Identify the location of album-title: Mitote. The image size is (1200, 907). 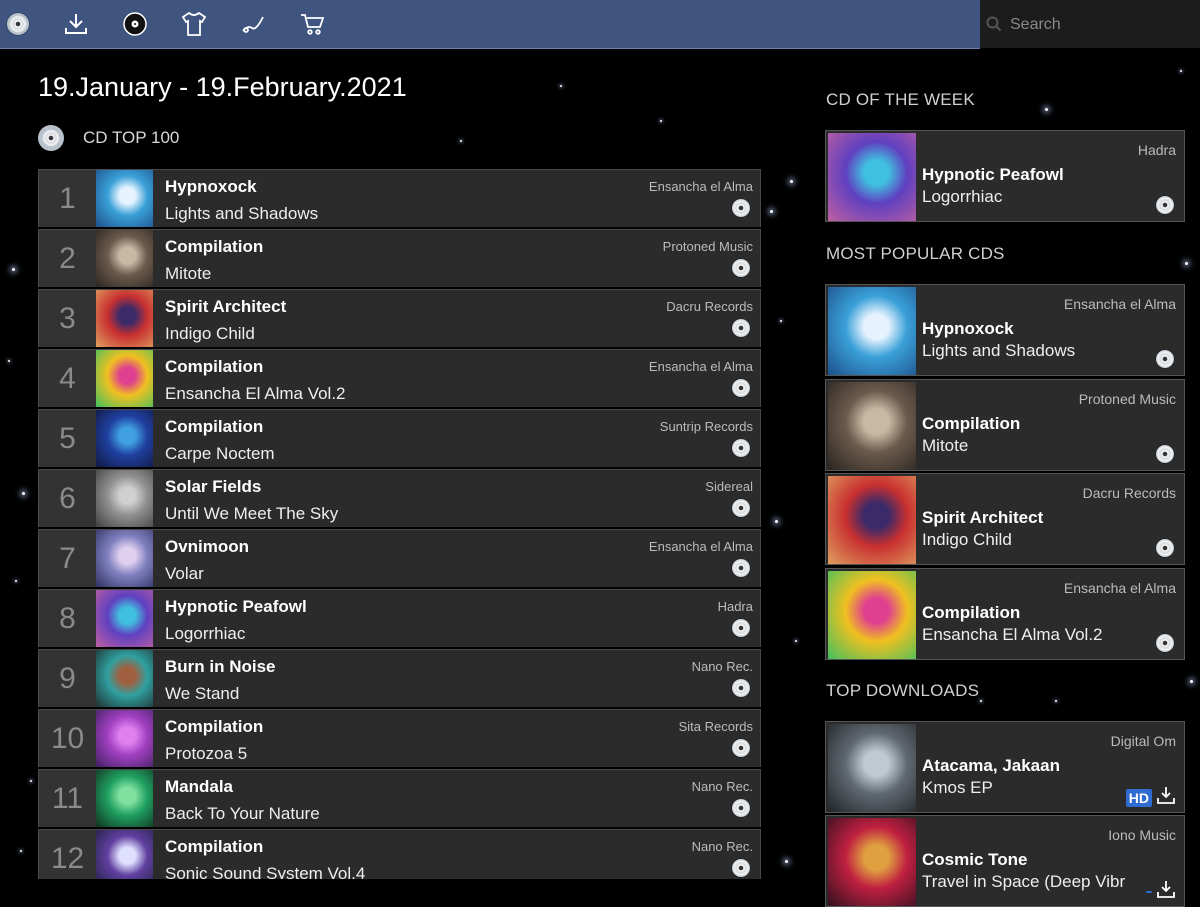
(945, 446).